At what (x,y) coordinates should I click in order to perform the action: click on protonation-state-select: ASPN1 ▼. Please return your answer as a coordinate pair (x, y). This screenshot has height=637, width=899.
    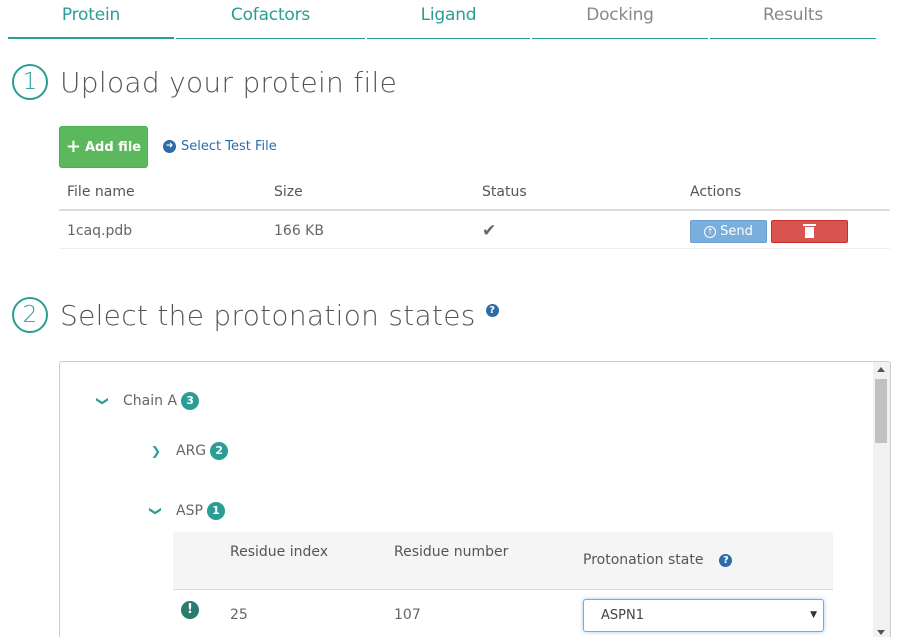
    Looking at the image, I should click on (703, 615).